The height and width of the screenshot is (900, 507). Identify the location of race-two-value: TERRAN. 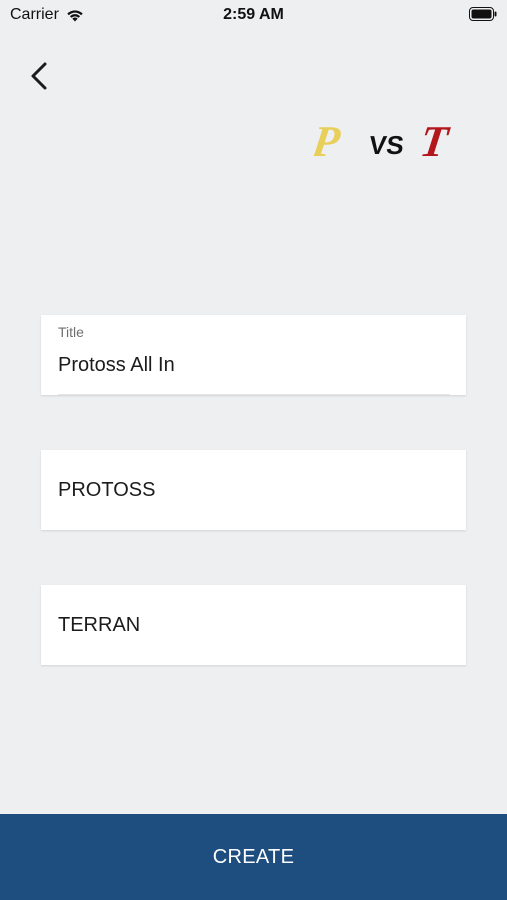
(99, 624).